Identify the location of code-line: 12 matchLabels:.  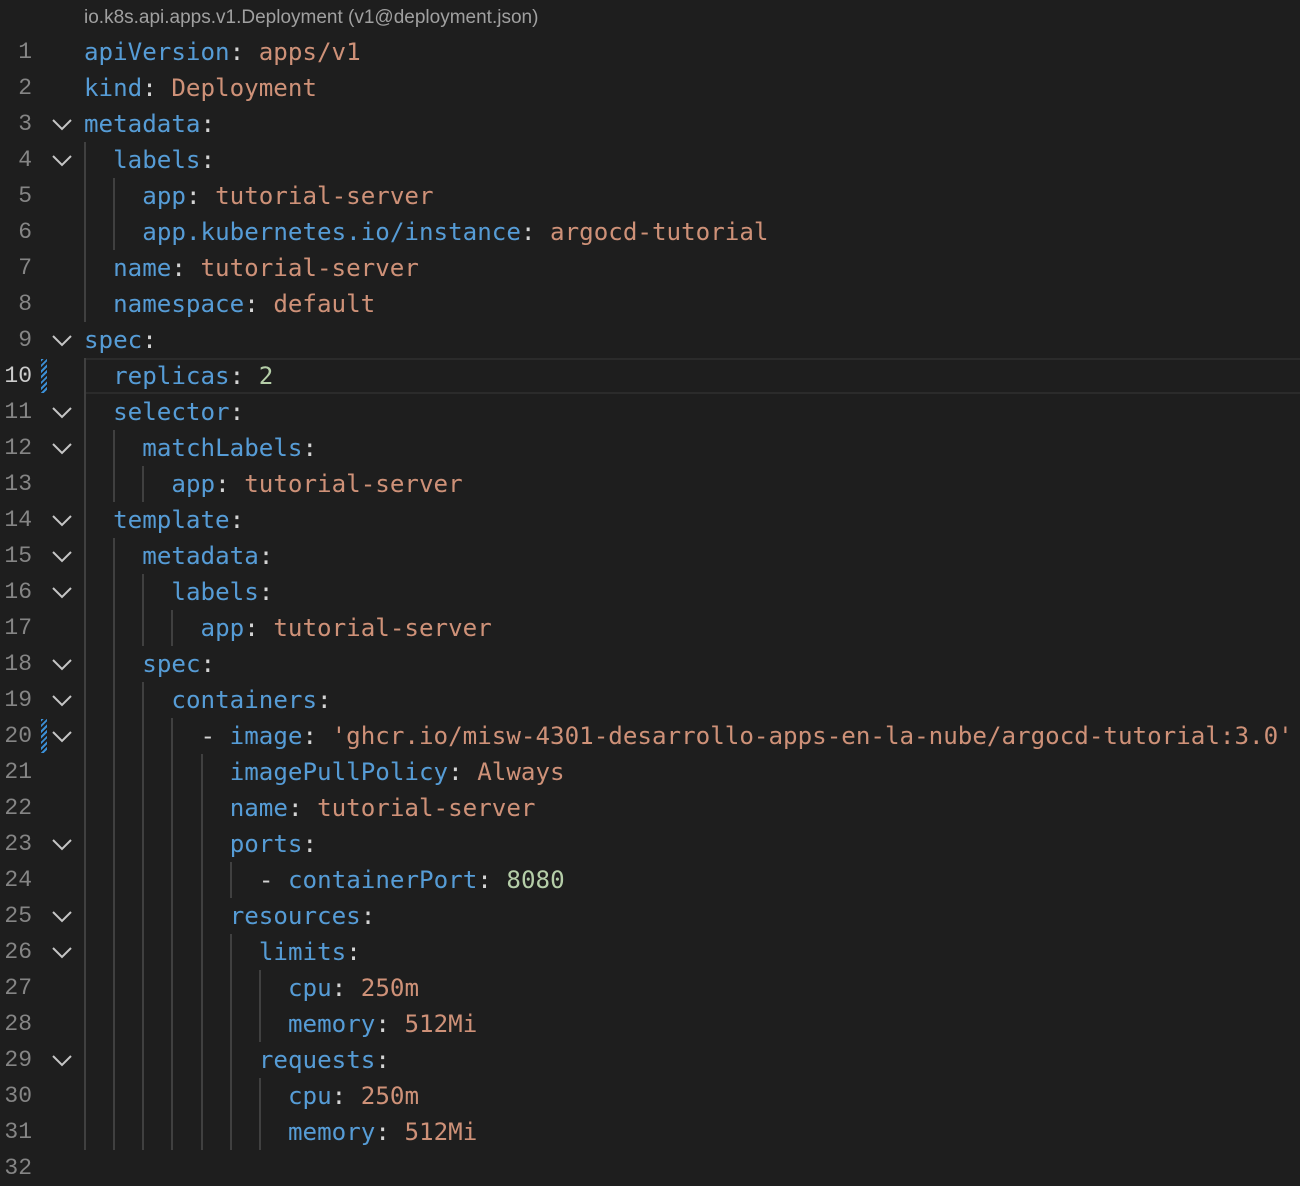
(650, 448).